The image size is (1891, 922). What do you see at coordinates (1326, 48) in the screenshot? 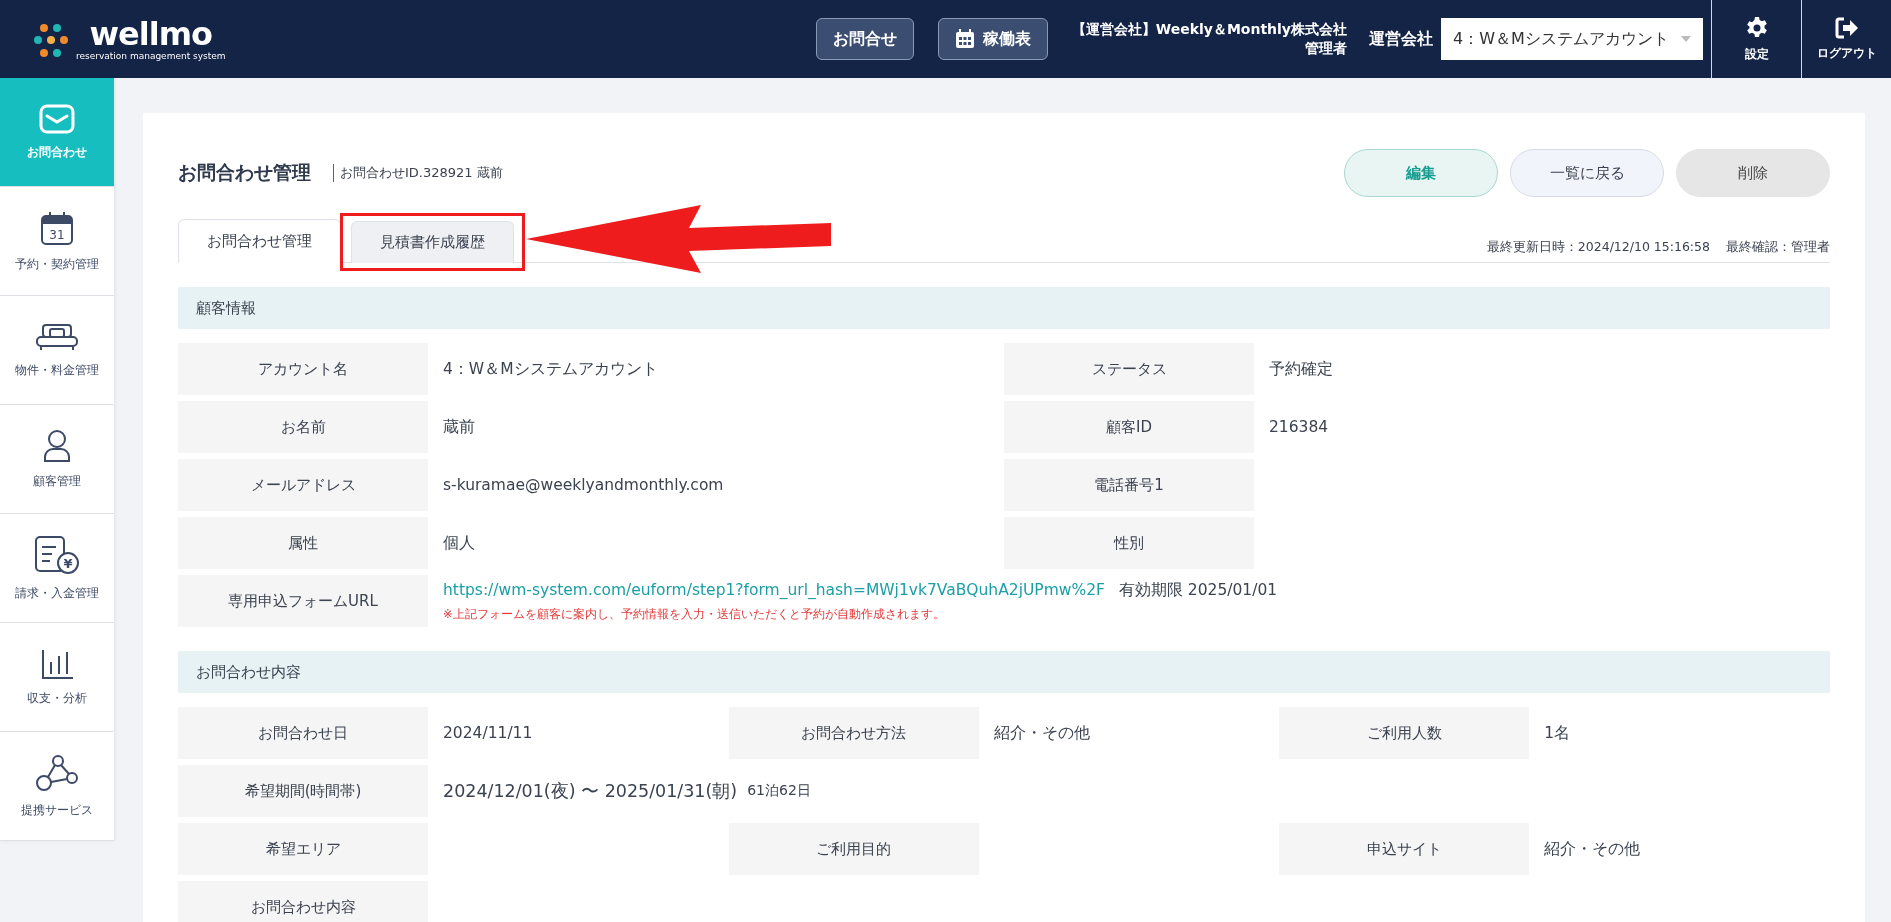
I see `operator-role: 管理者` at bounding box center [1326, 48].